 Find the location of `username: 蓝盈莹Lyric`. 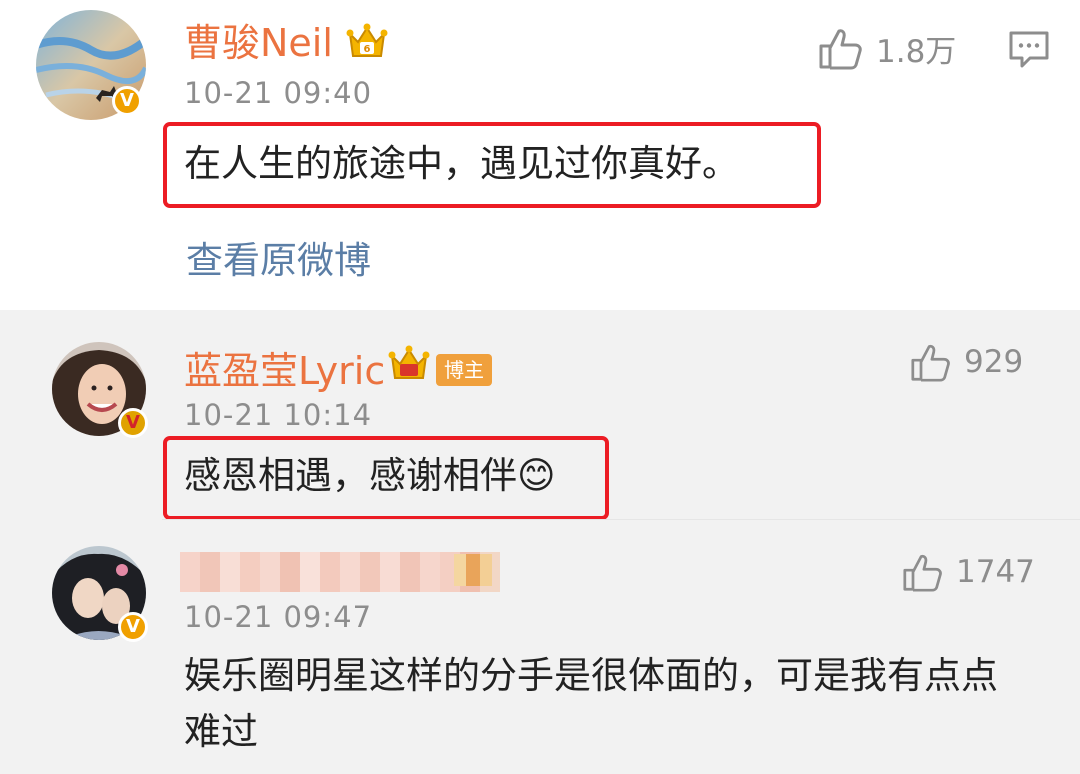

username: 蓝盈莹Lyric is located at coordinates (284, 371).